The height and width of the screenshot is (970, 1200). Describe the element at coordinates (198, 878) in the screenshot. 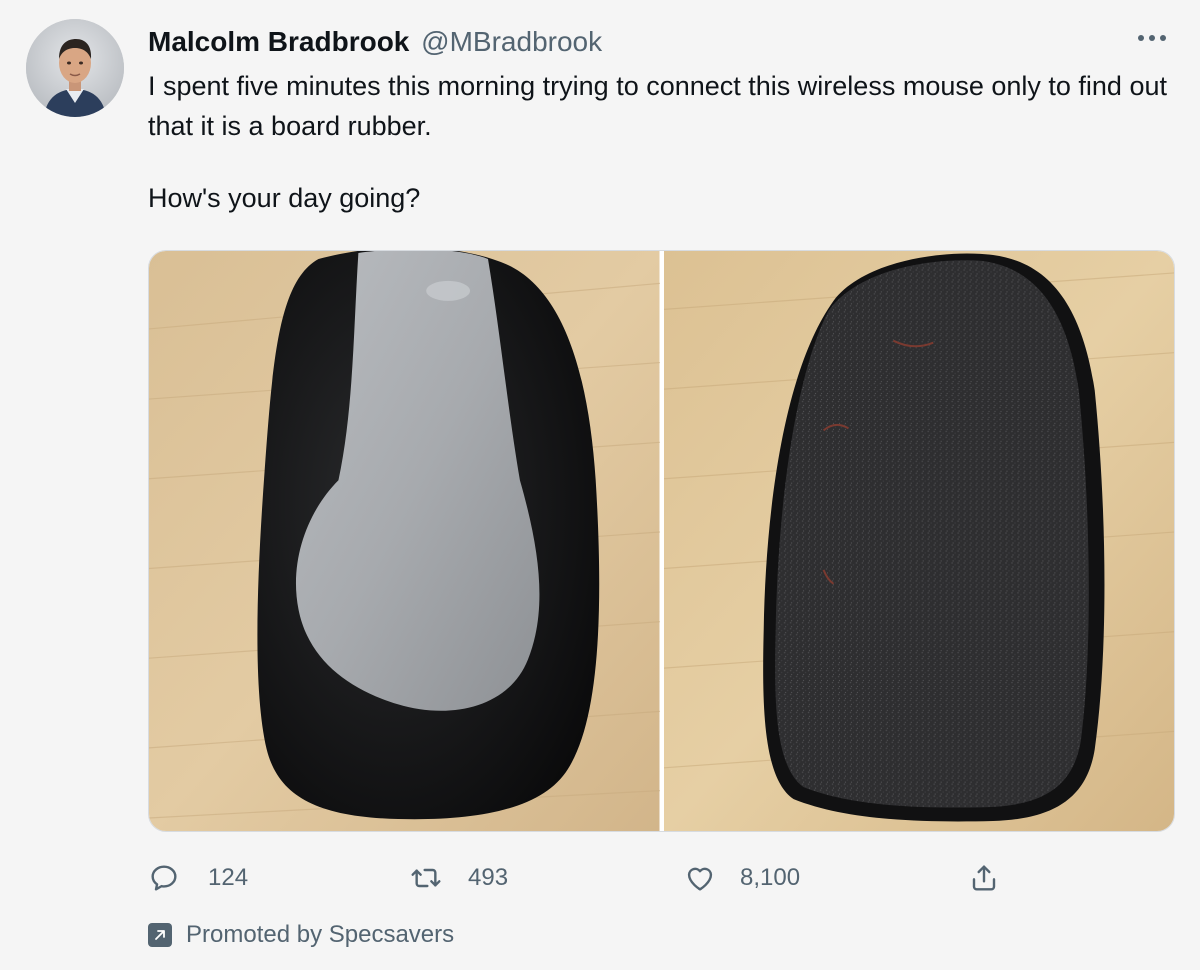

I see `reply-button: 124` at that location.